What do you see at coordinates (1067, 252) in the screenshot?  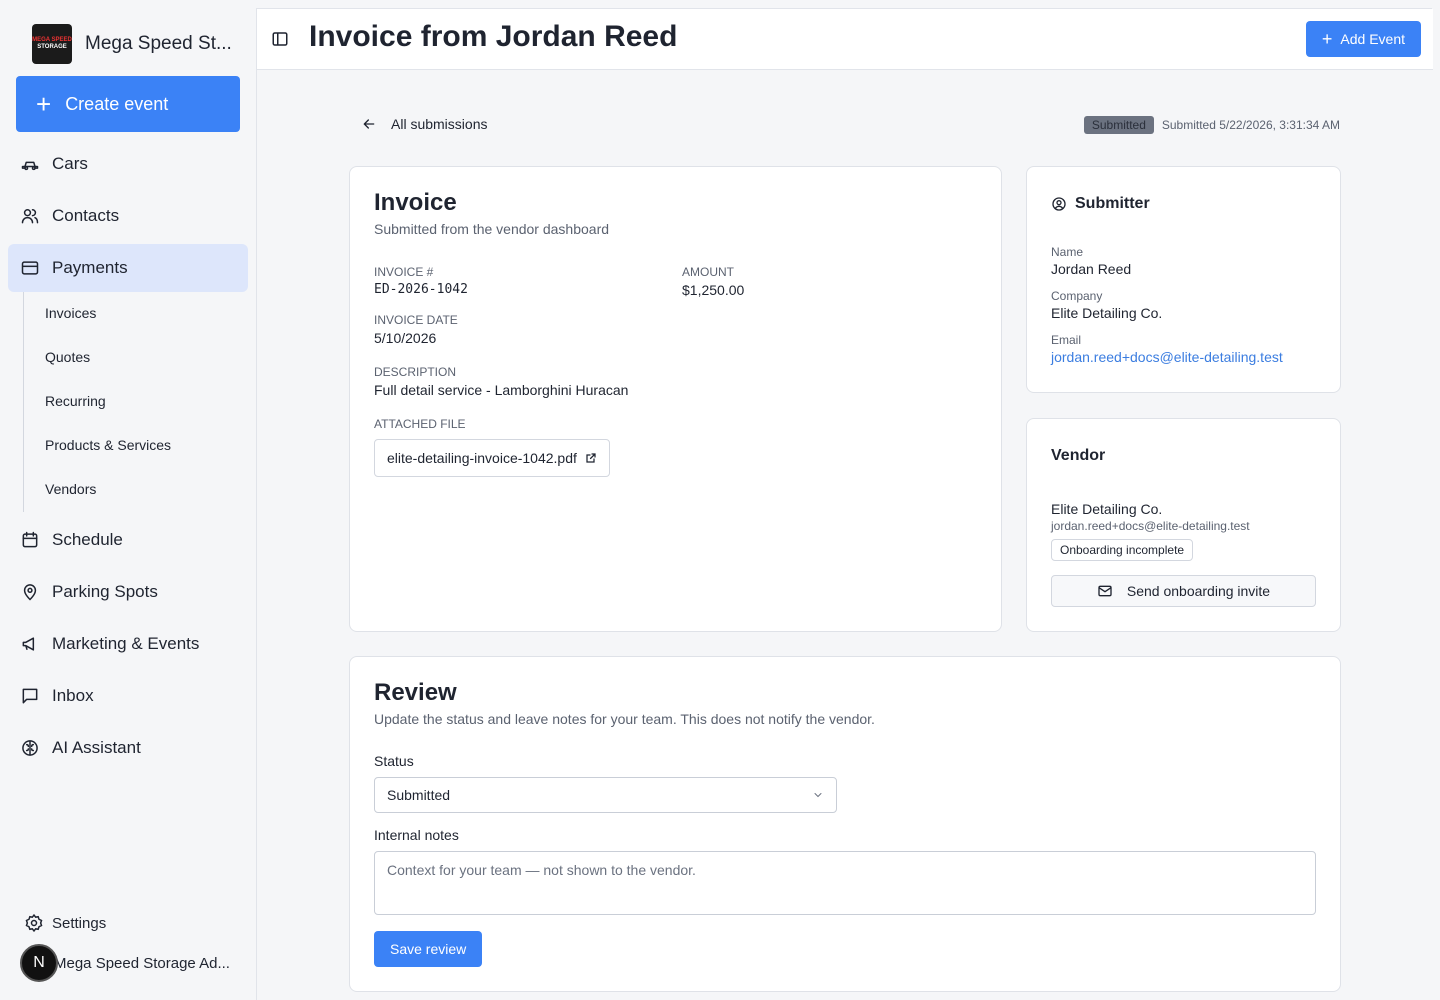 I see `submitter-name-label: Name` at bounding box center [1067, 252].